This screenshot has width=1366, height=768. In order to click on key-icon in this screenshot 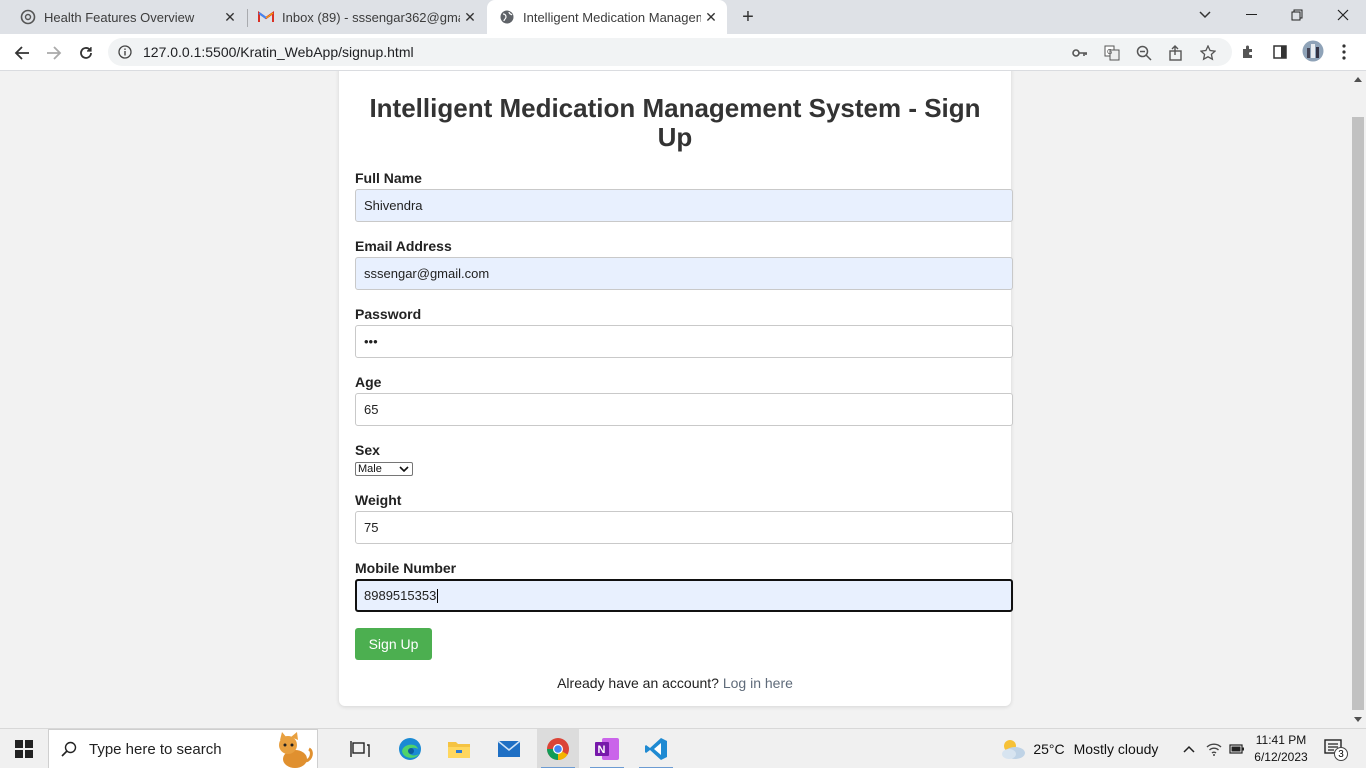, I will do `click(1080, 53)`.